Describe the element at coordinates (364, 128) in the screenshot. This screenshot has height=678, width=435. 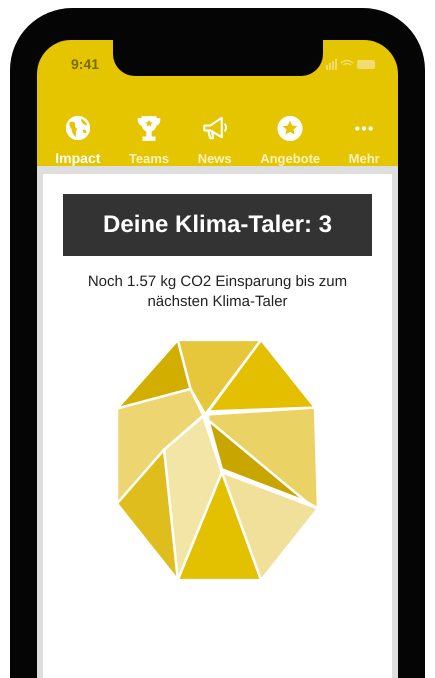
I see `more-icon` at that location.